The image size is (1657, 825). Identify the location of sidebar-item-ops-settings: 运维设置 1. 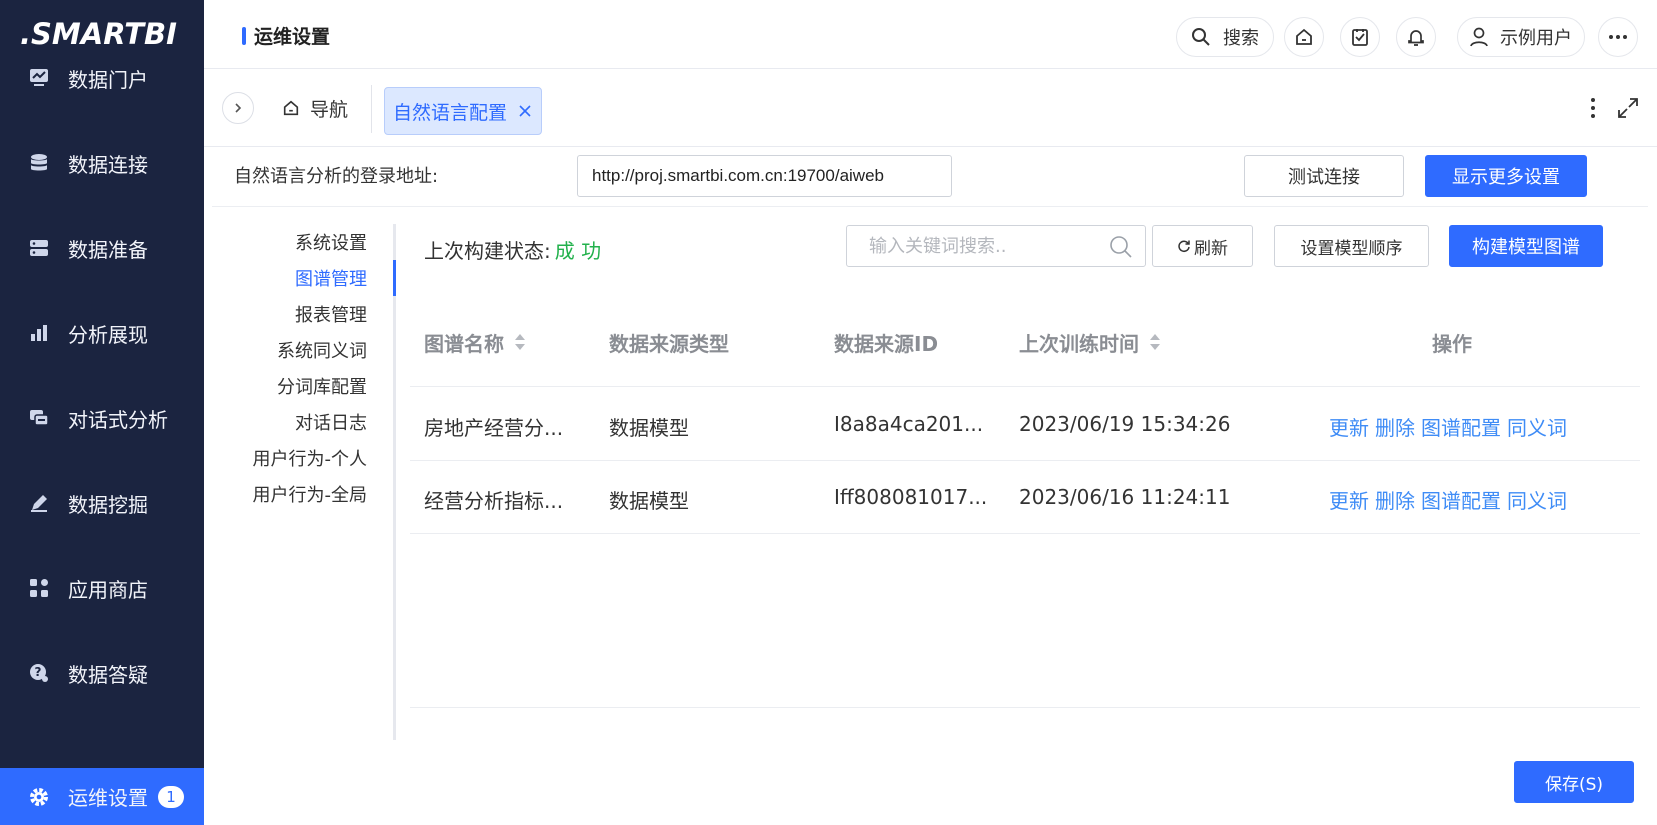
(102, 796).